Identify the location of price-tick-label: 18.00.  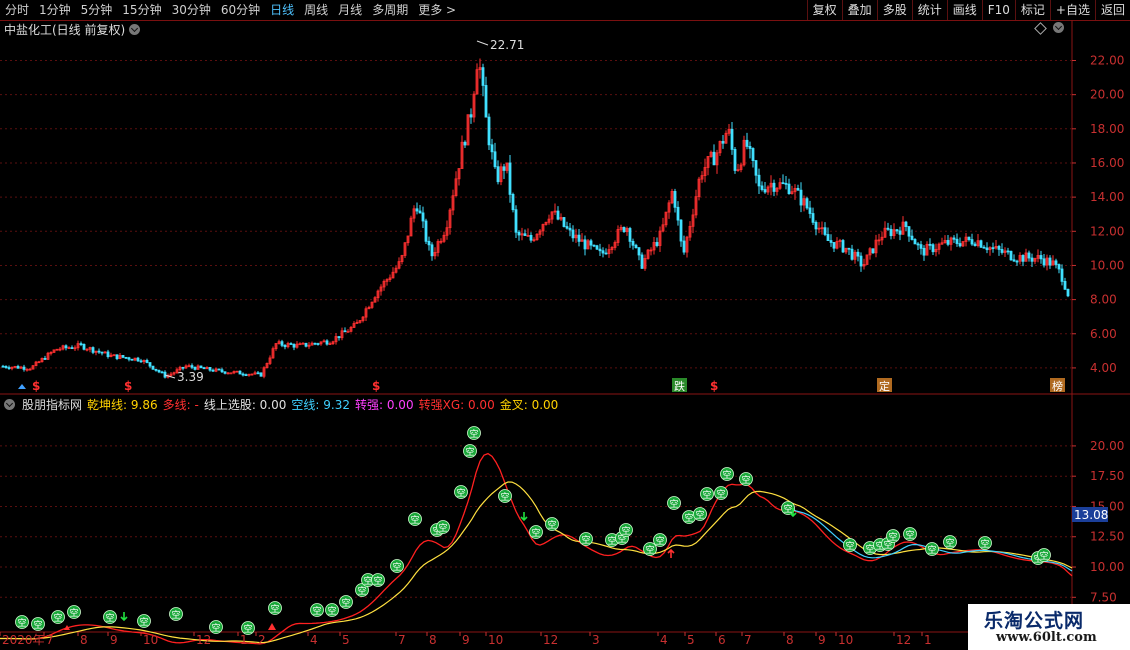
(1107, 129).